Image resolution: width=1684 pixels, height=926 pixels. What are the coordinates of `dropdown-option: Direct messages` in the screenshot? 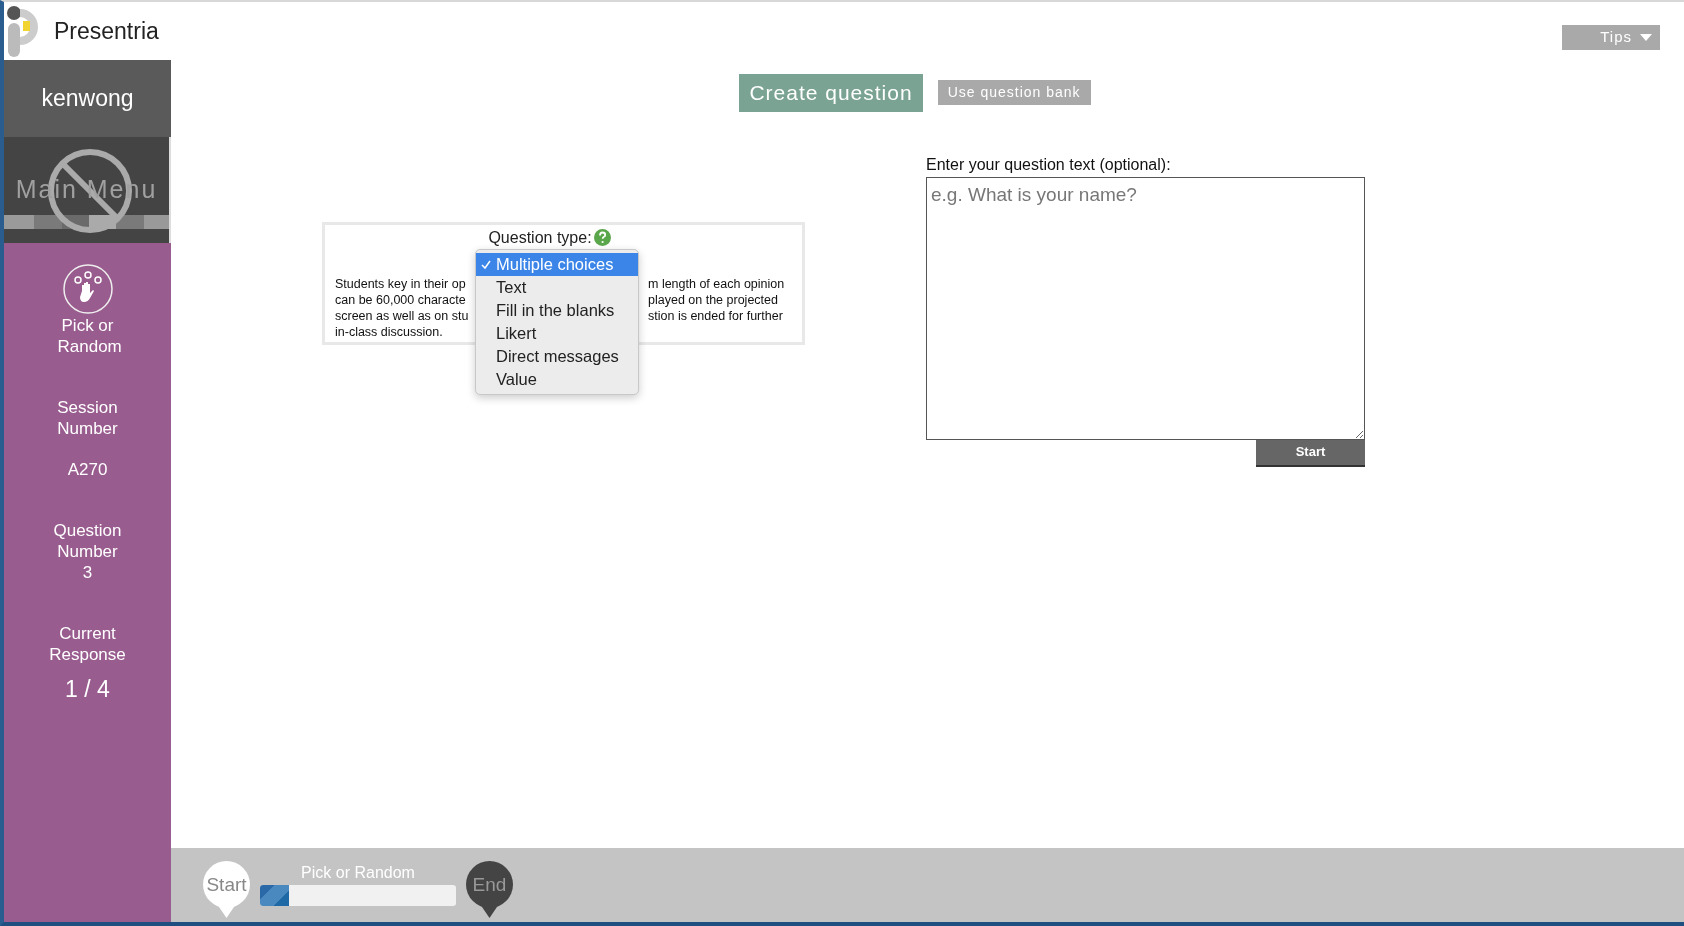 It's located at (557, 356).